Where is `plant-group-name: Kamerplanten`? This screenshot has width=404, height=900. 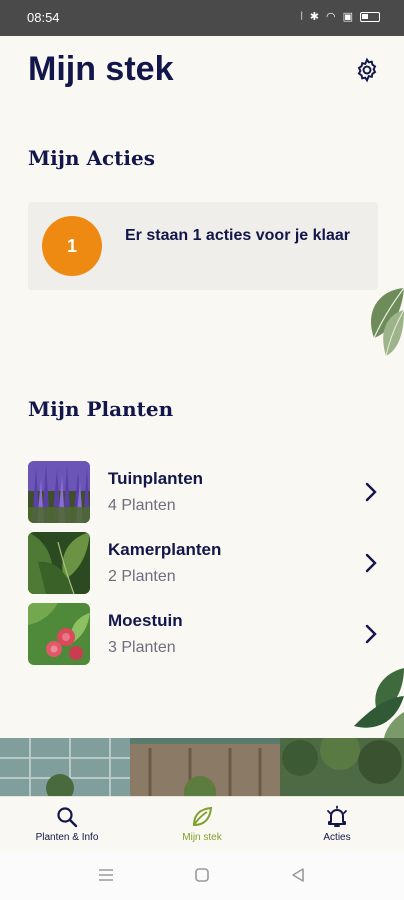 plant-group-name: Kamerplanten is located at coordinates (165, 549).